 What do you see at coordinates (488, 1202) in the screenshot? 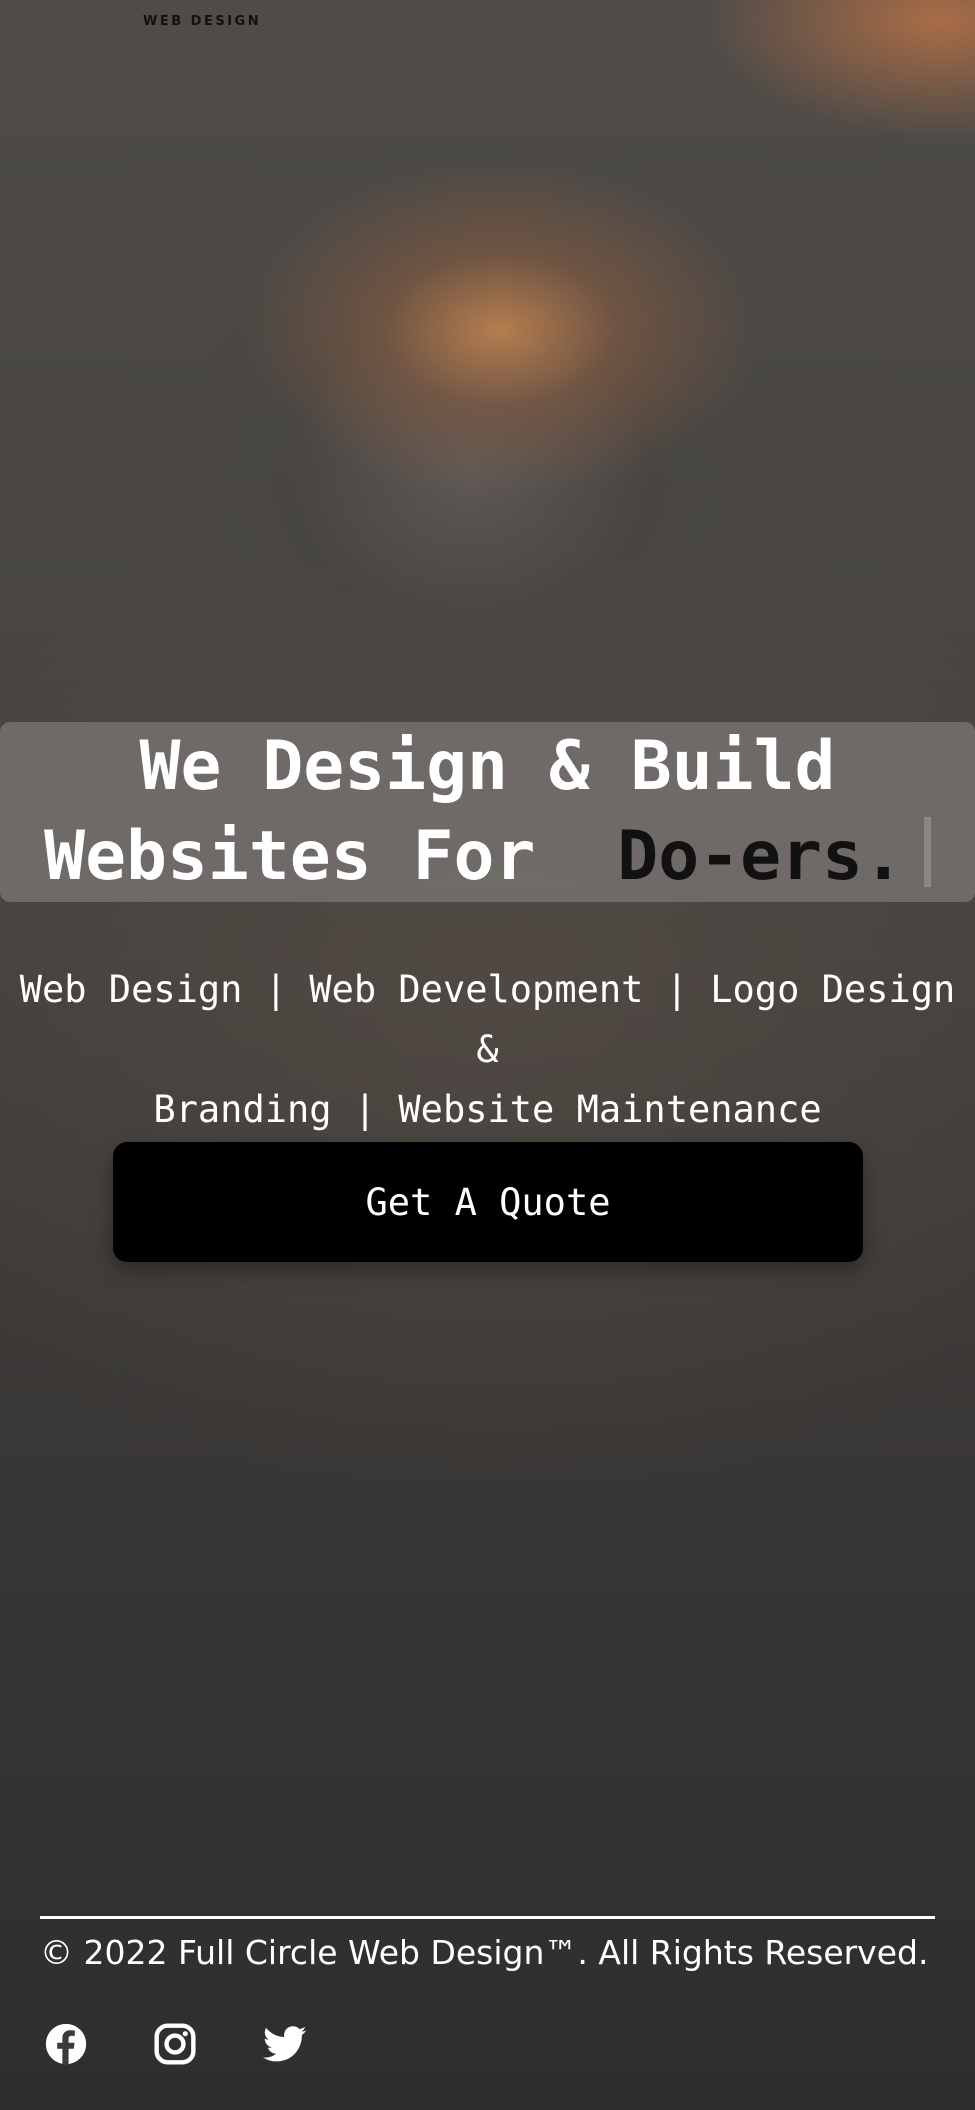
I see `get-a-quote-button: Get A Quote` at bounding box center [488, 1202].